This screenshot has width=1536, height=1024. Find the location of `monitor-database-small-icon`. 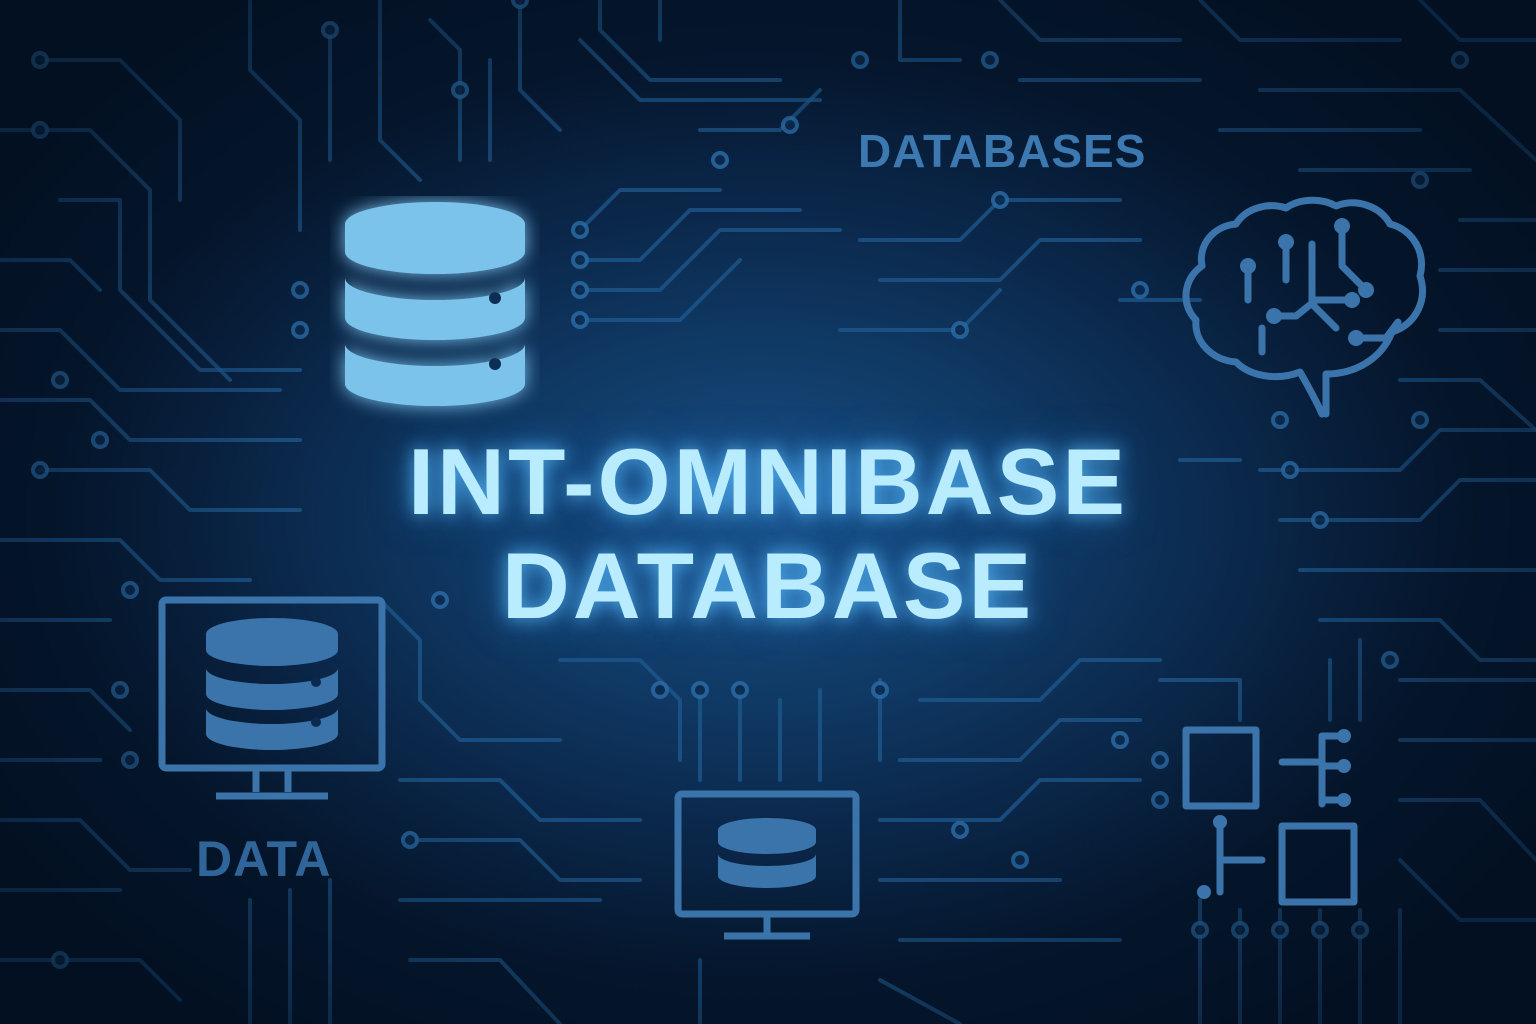

monitor-database-small-icon is located at coordinates (767, 865).